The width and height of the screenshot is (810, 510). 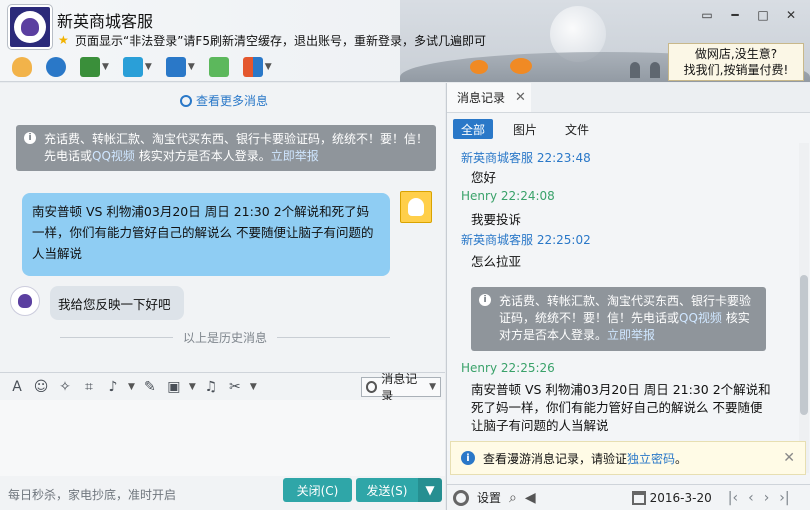 What do you see at coordinates (22, 67) in the screenshot?
I see `voice-call-button` at bounding box center [22, 67].